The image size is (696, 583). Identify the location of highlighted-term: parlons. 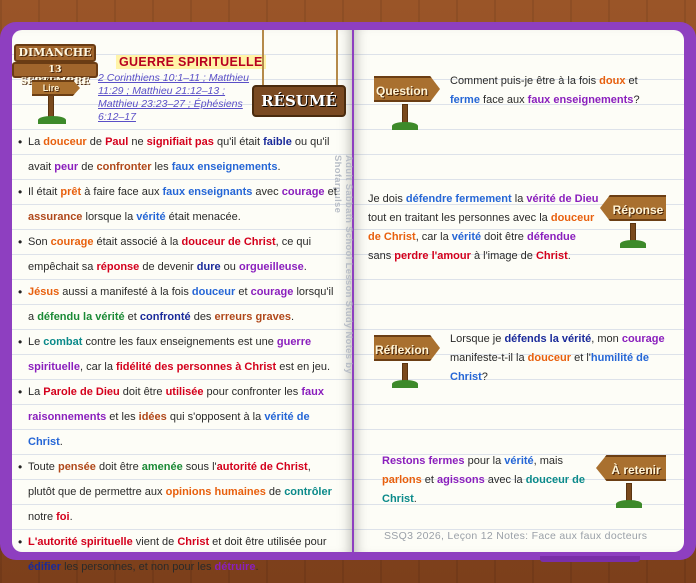
(402, 480).